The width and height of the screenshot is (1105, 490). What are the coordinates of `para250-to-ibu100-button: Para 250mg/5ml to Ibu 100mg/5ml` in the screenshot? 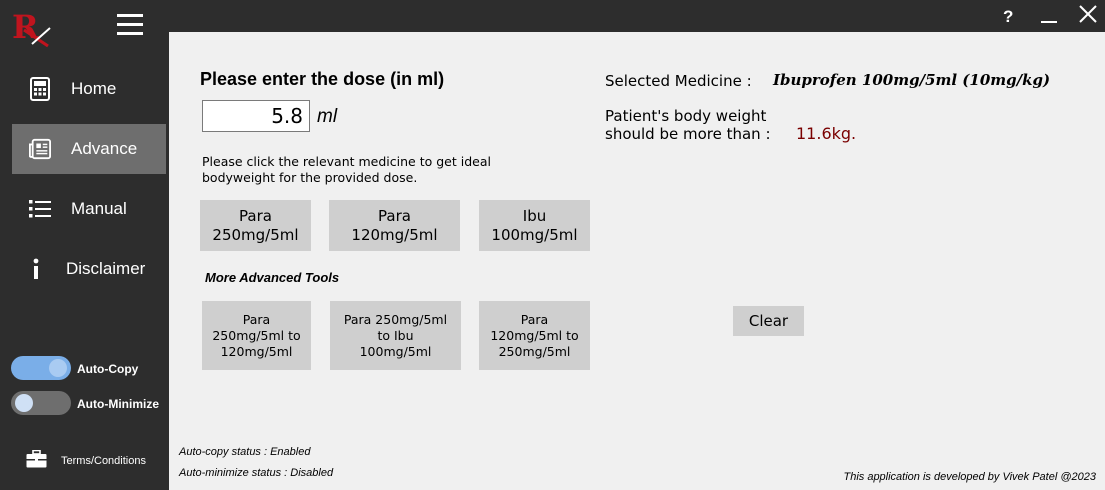 It's located at (395, 335).